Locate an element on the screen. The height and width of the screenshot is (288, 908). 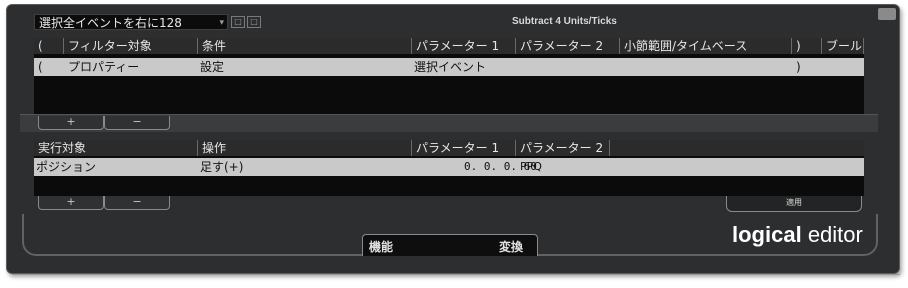
preset-menu-icon: □ is located at coordinates (254, 22).